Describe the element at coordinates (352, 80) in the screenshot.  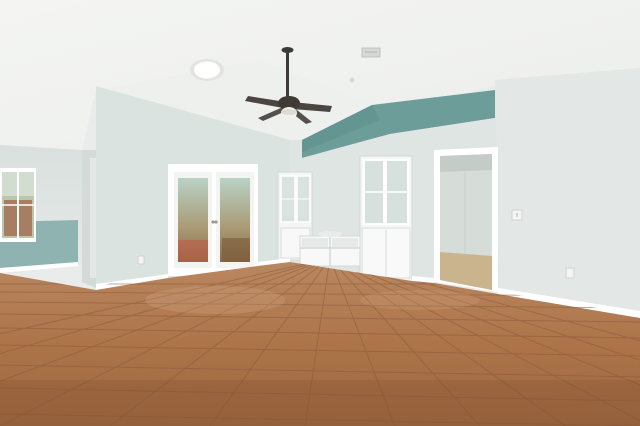
I see `ceiling-sensor` at that location.